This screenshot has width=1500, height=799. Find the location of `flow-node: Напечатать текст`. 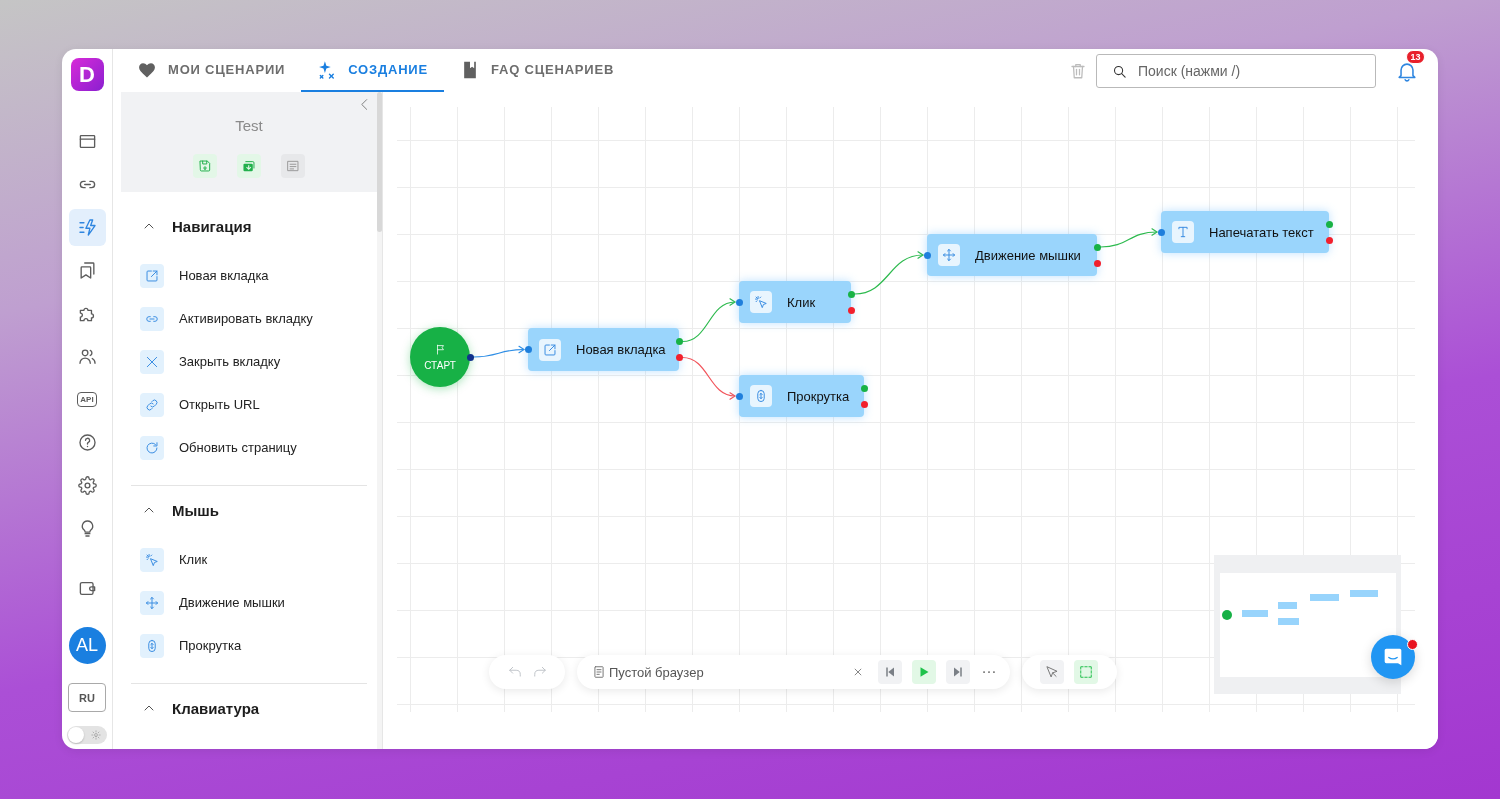

flow-node: Напечатать текст is located at coordinates (1245, 232).